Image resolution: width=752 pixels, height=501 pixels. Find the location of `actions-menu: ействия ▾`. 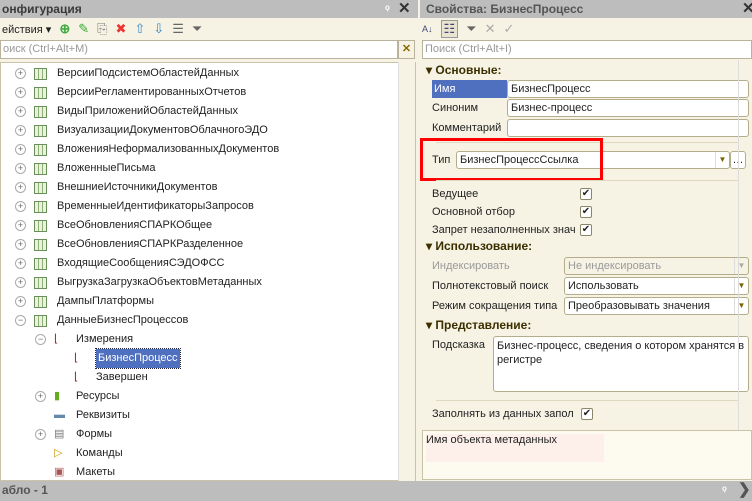

actions-menu: ействия ▾ is located at coordinates (26, 29).